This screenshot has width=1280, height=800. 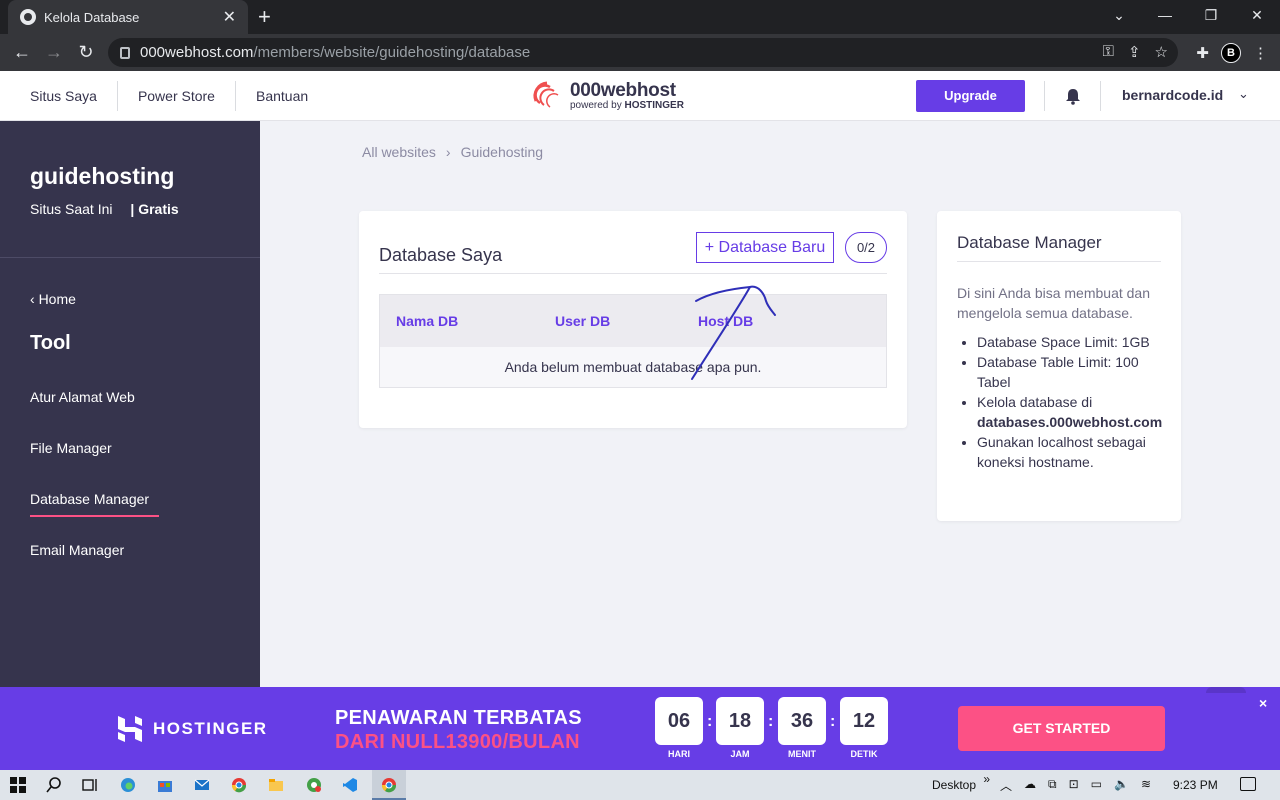 What do you see at coordinates (1074, 785) in the screenshot?
I see `screen-share-icon: ⊡` at bounding box center [1074, 785].